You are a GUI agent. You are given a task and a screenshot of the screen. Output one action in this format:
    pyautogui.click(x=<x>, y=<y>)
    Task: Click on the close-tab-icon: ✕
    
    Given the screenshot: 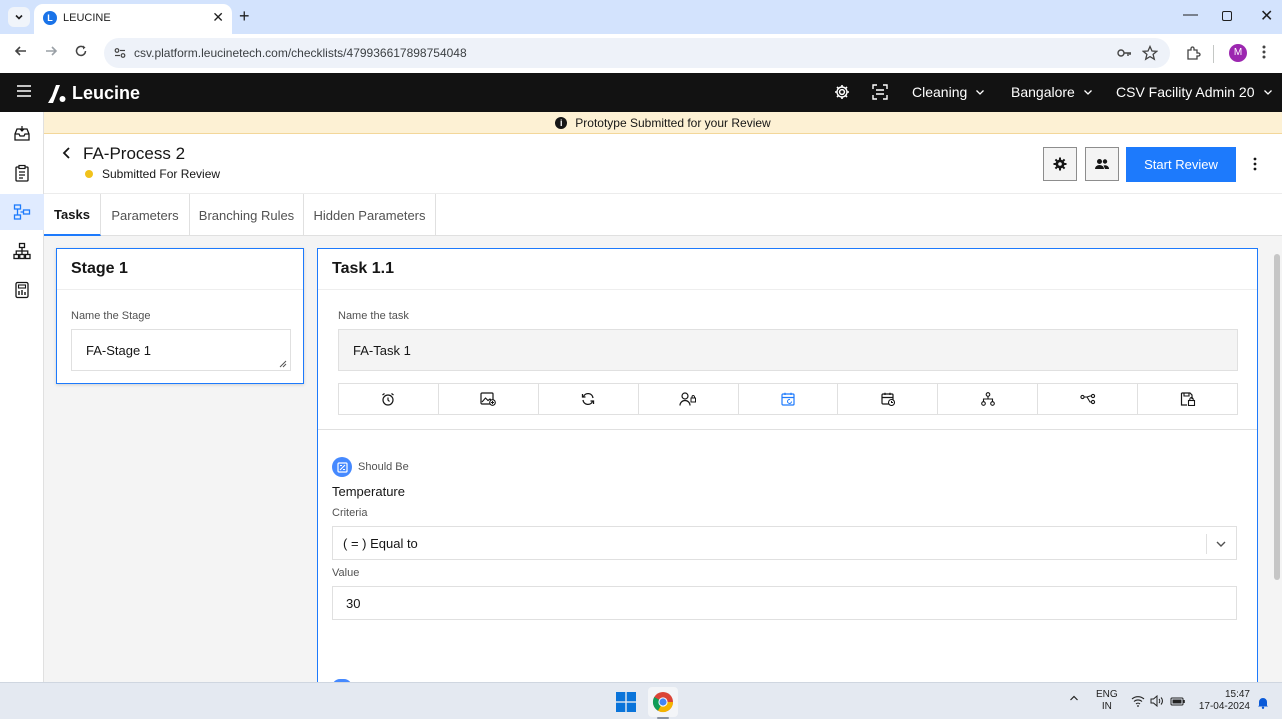 What is the action you would take?
    pyautogui.click(x=218, y=17)
    